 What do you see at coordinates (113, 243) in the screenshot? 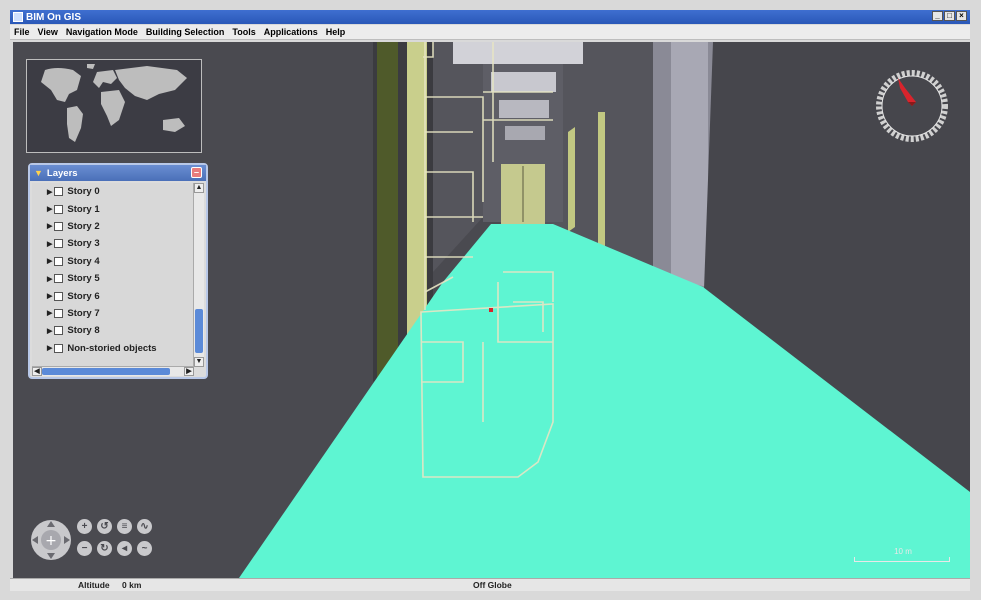
I see `layer-item: ▶ Story 3` at bounding box center [113, 243].